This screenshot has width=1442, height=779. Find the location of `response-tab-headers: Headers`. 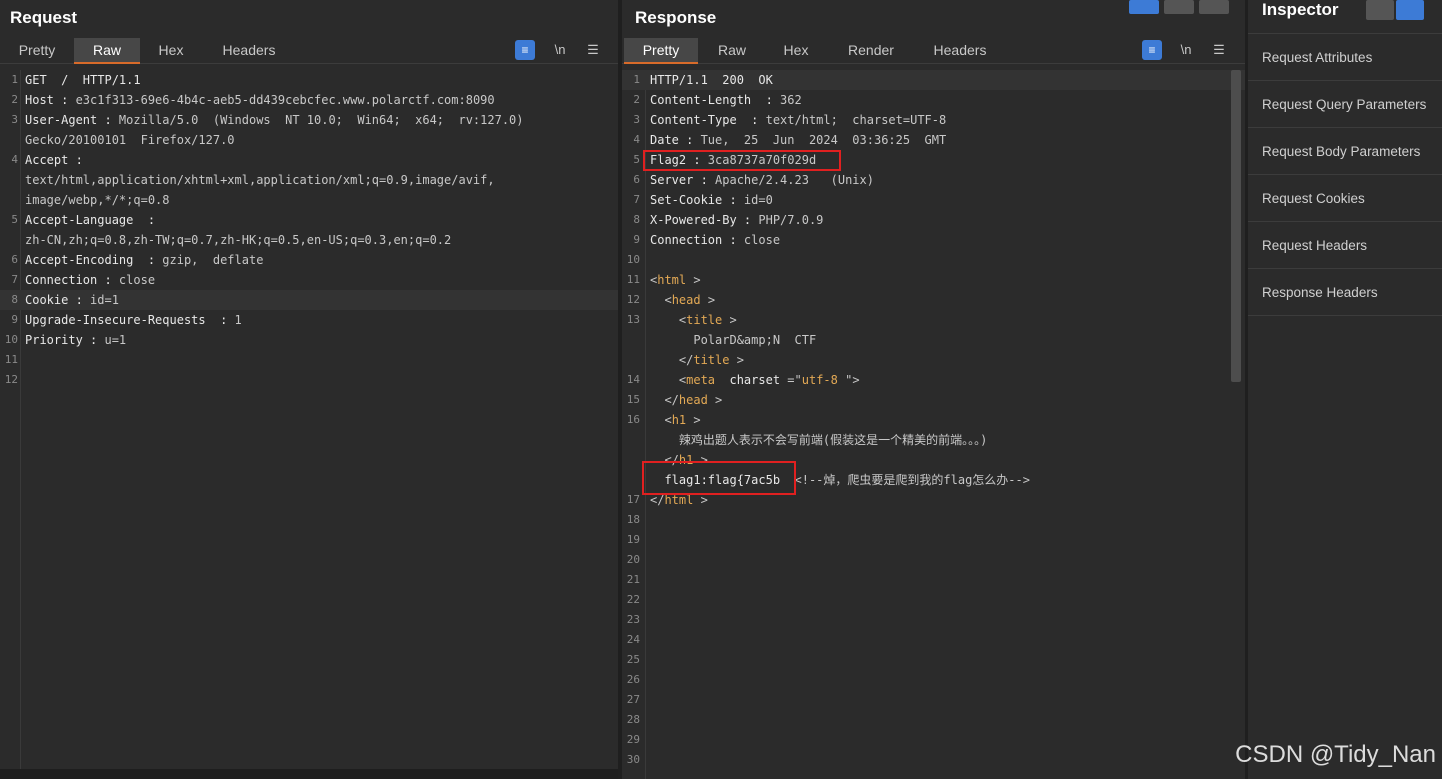

response-tab-headers: Headers is located at coordinates (960, 51).